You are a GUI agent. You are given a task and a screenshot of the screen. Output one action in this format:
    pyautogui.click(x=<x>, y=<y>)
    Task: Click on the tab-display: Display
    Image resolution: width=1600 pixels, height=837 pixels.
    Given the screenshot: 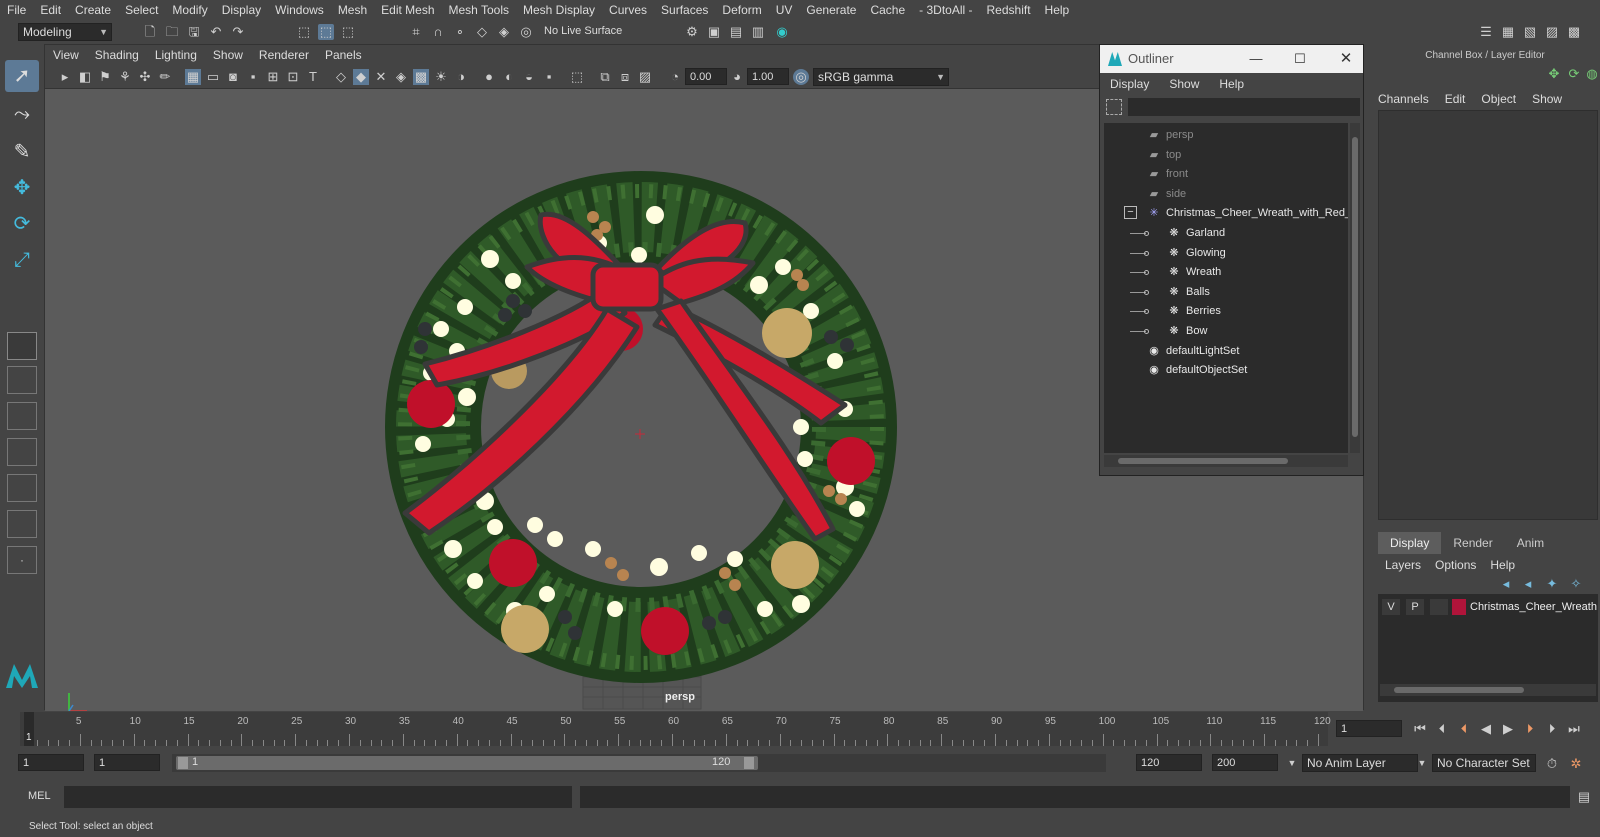 What is the action you would take?
    pyautogui.click(x=1410, y=543)
    